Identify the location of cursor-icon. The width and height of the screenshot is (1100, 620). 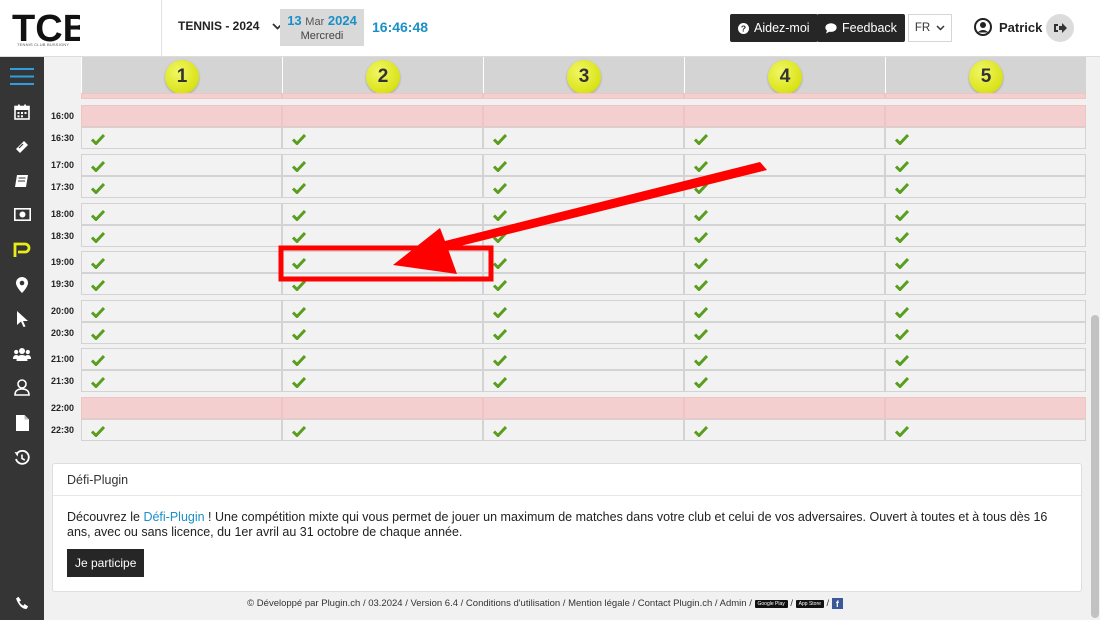
(22, 318).